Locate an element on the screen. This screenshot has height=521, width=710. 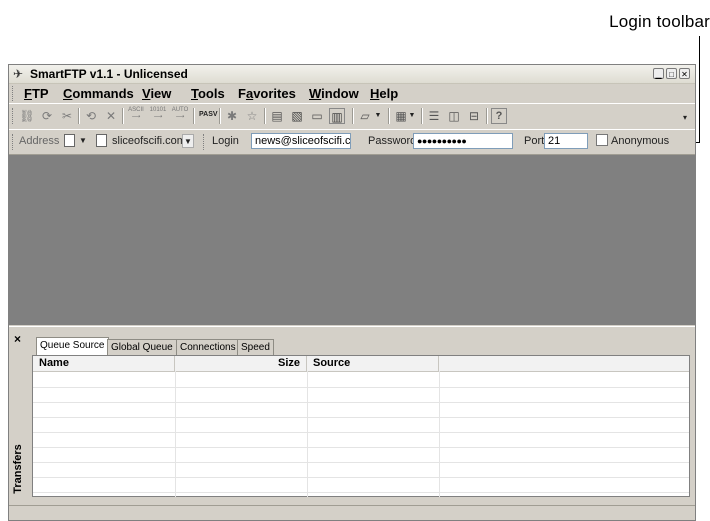
close-button: ✕ is located at coordinates (684, 73).